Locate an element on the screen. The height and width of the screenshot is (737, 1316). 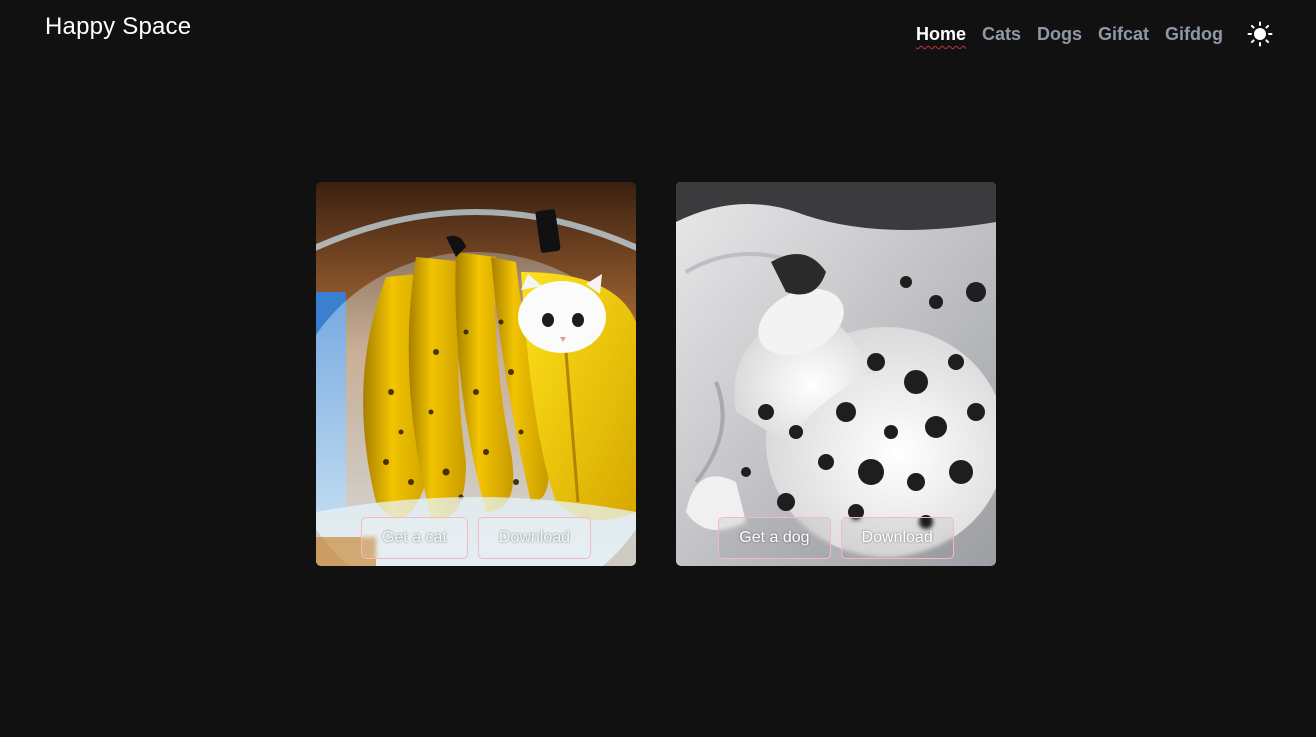
get-dog-button: Get a dog is located at coordinates (774, 538).